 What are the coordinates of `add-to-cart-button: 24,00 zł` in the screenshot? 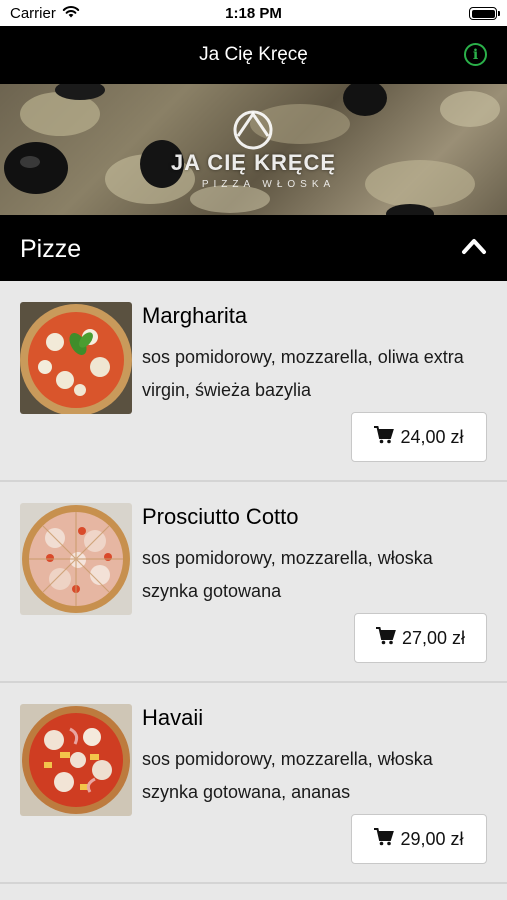 It's located at (419, 437).